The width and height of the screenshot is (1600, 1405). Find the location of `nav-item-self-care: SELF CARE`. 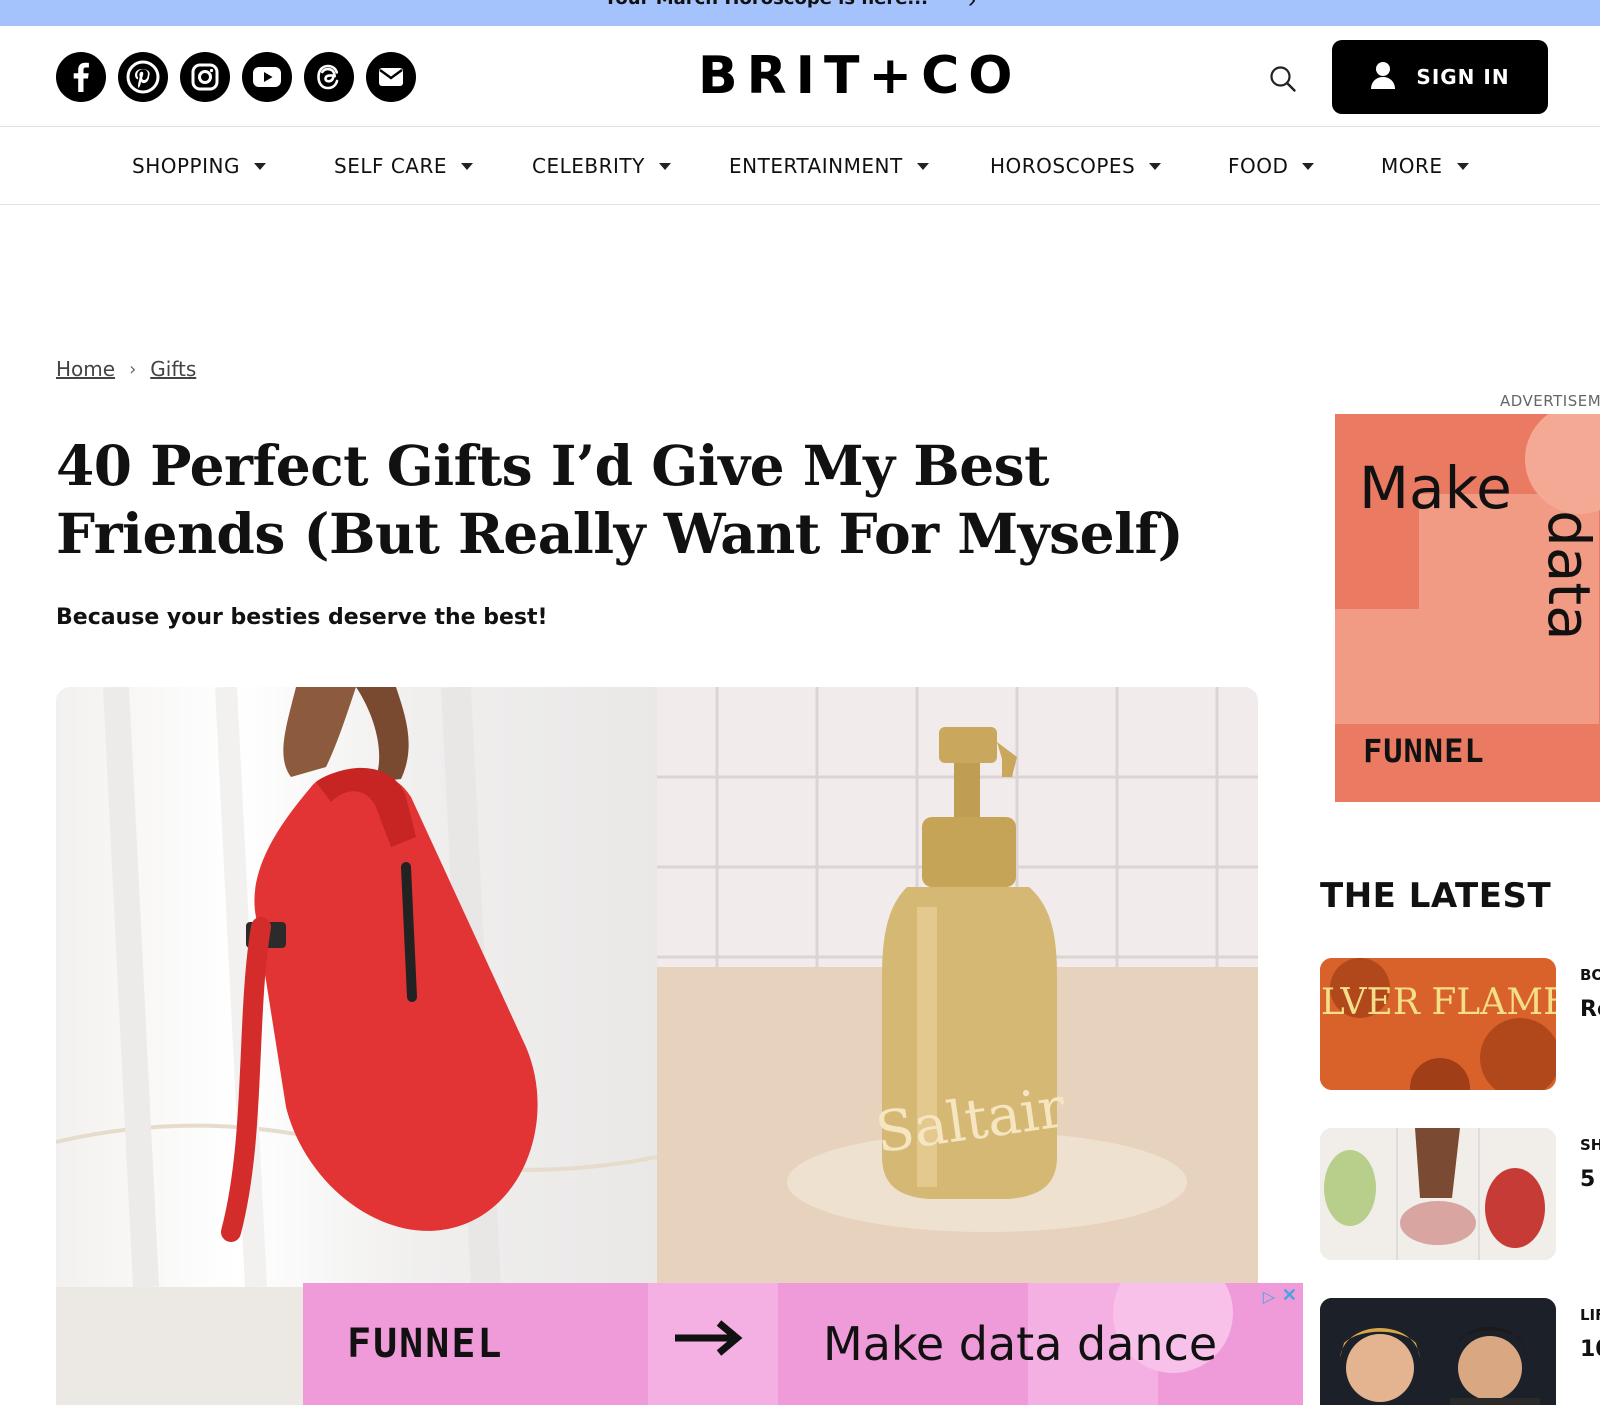

nav-item-self-care: SELF CARE is located at coordinates (404, 166).